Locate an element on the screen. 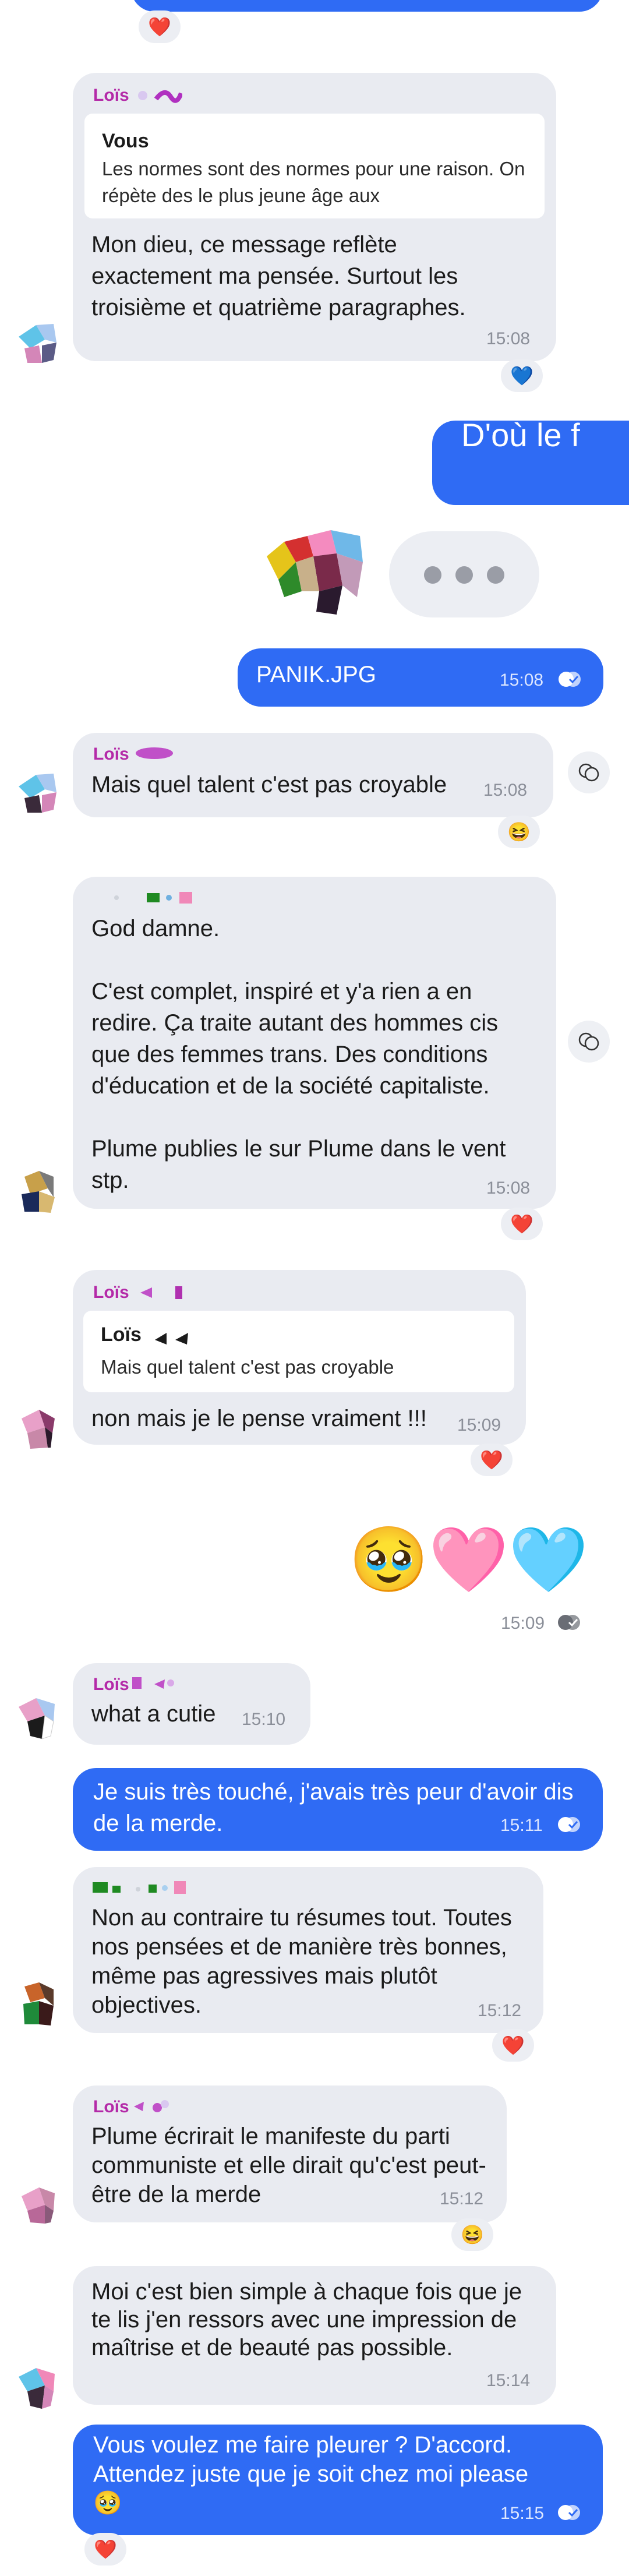 This screenshot has height=2576, width=629. quoted-message: Loïs Mais quel talent c'est pas croyable is located at coordinates (298, 1352).